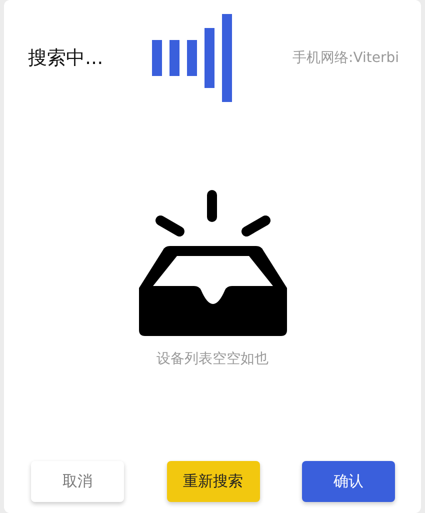 This screenshot has height=513, width=425. What do you see at coordinates (77, 481) in the screenshot?
I see `cancel-button: 取消` at bounding box center [77, 481].